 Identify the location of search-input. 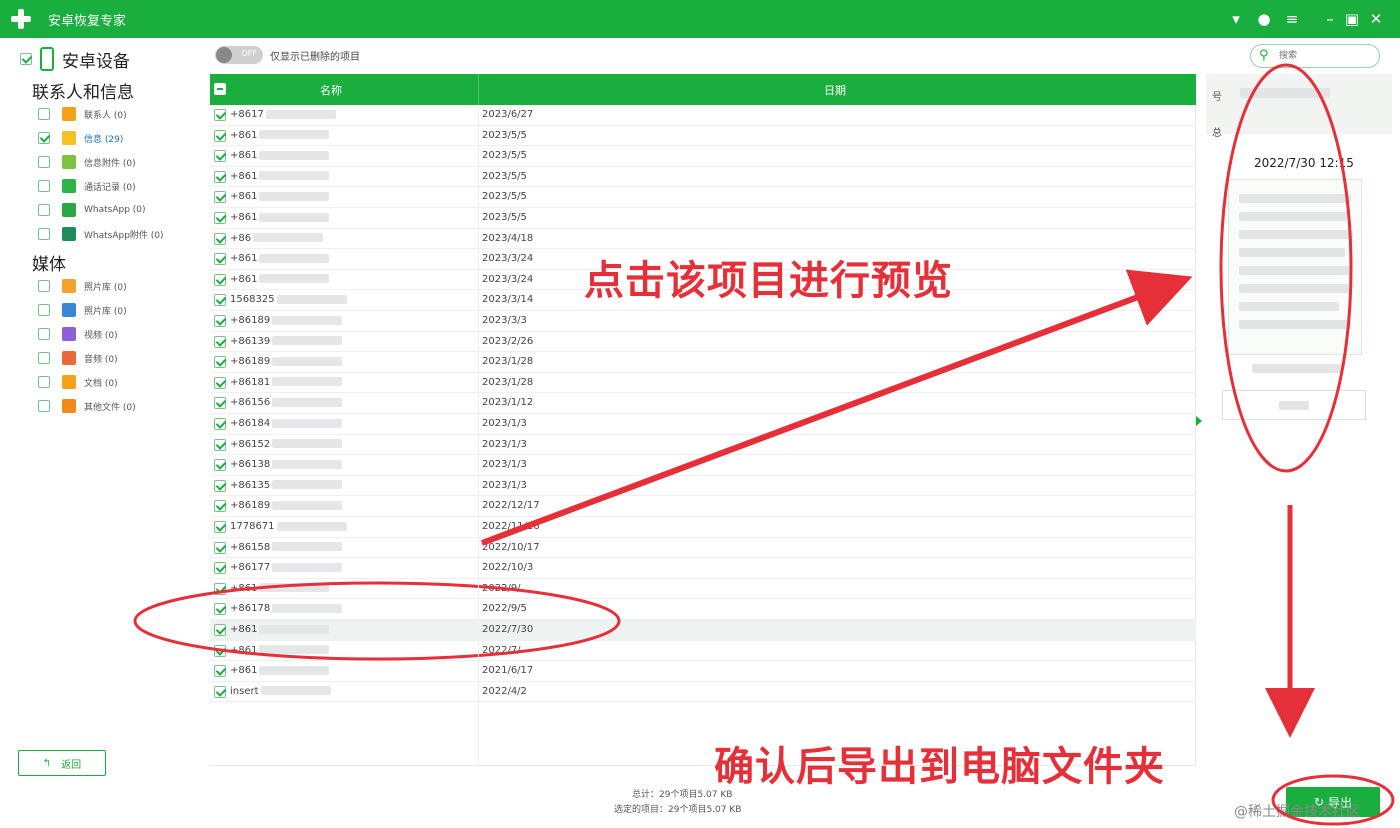
(1325, 56).